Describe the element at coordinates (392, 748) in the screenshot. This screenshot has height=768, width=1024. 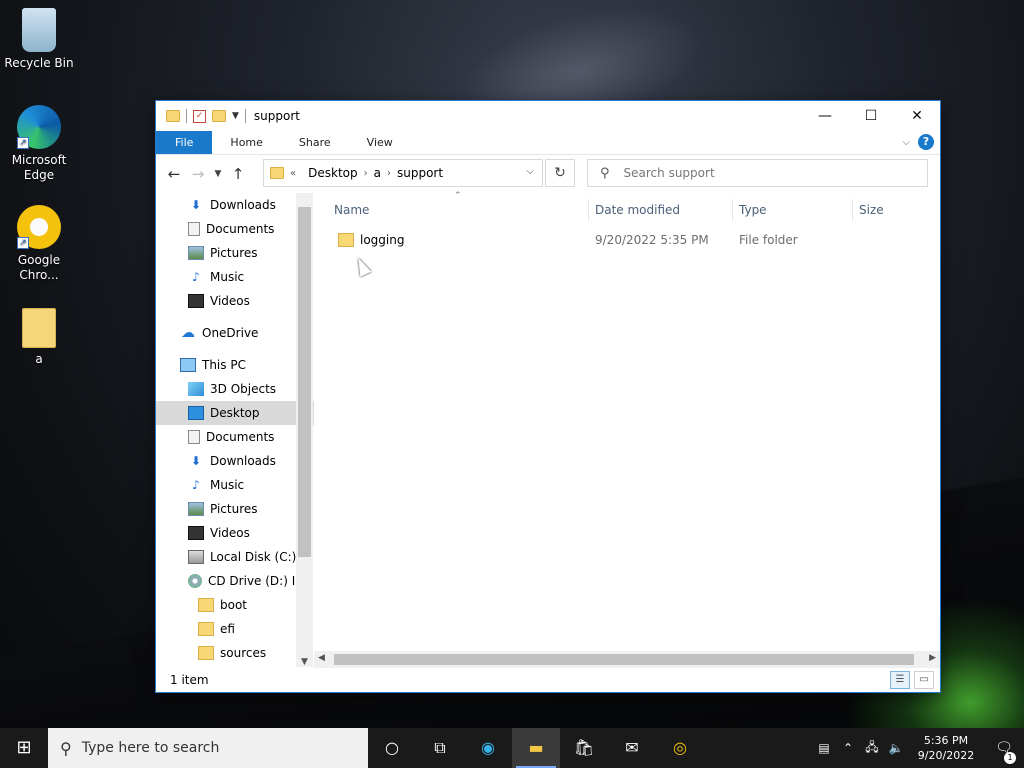
I see `cortana-button: ○` at that location.